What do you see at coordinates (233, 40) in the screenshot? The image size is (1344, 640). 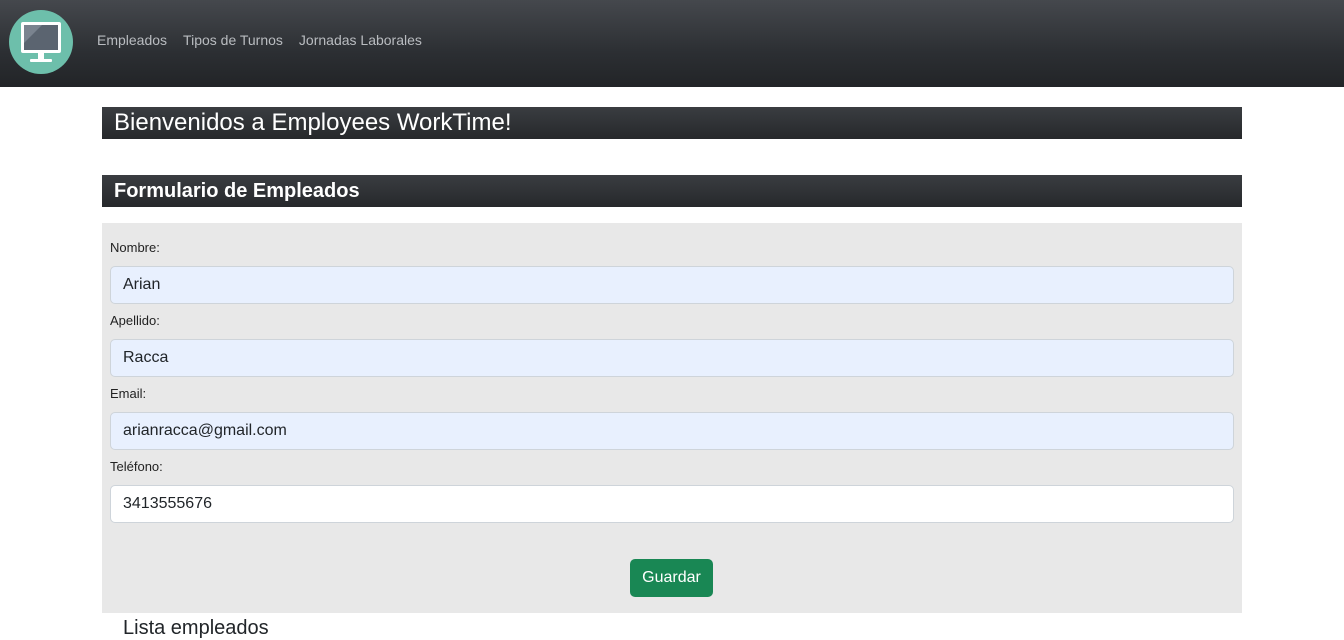 I see `nav-link-tipos-de-turnos: Tipos de Turnos` at bounding box center [233, 40].